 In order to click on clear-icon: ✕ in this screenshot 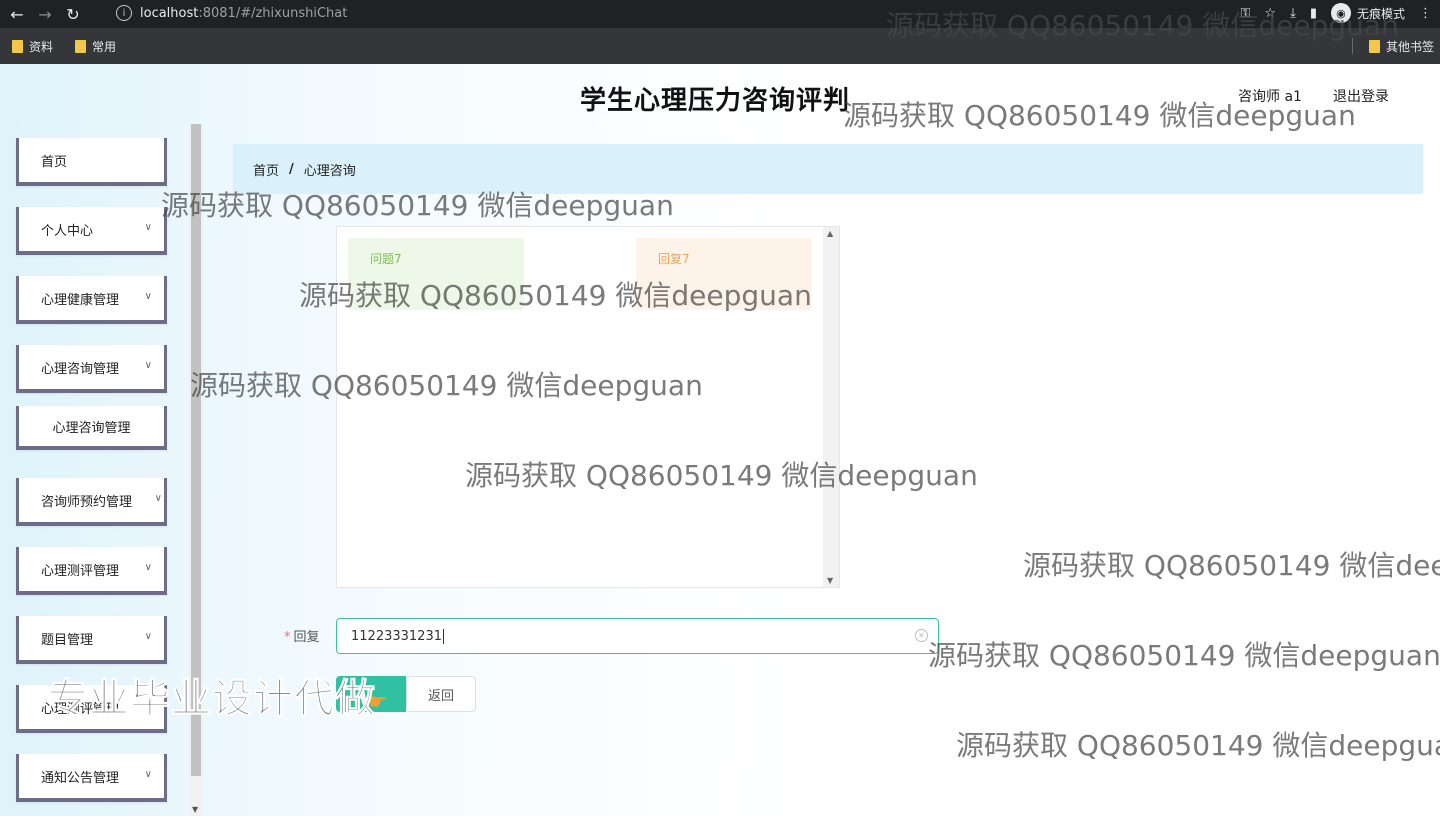, I will do `click(921, 635)`.